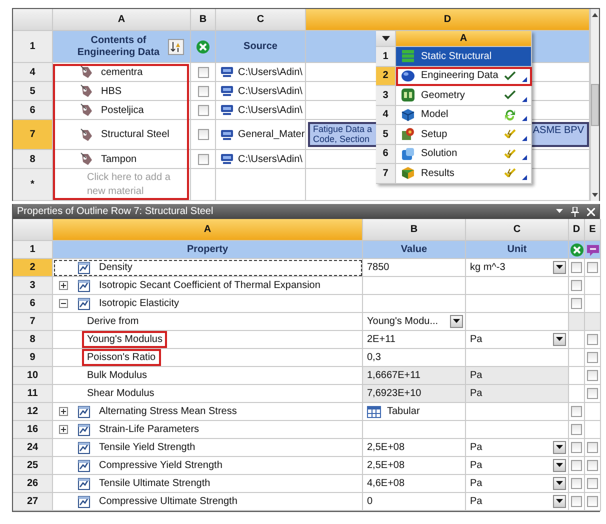 The image size is (606, 524). Describe the element at coordinates (393, 375) in the screenshot. I see `property-value: 1,6667E+11` at that location.